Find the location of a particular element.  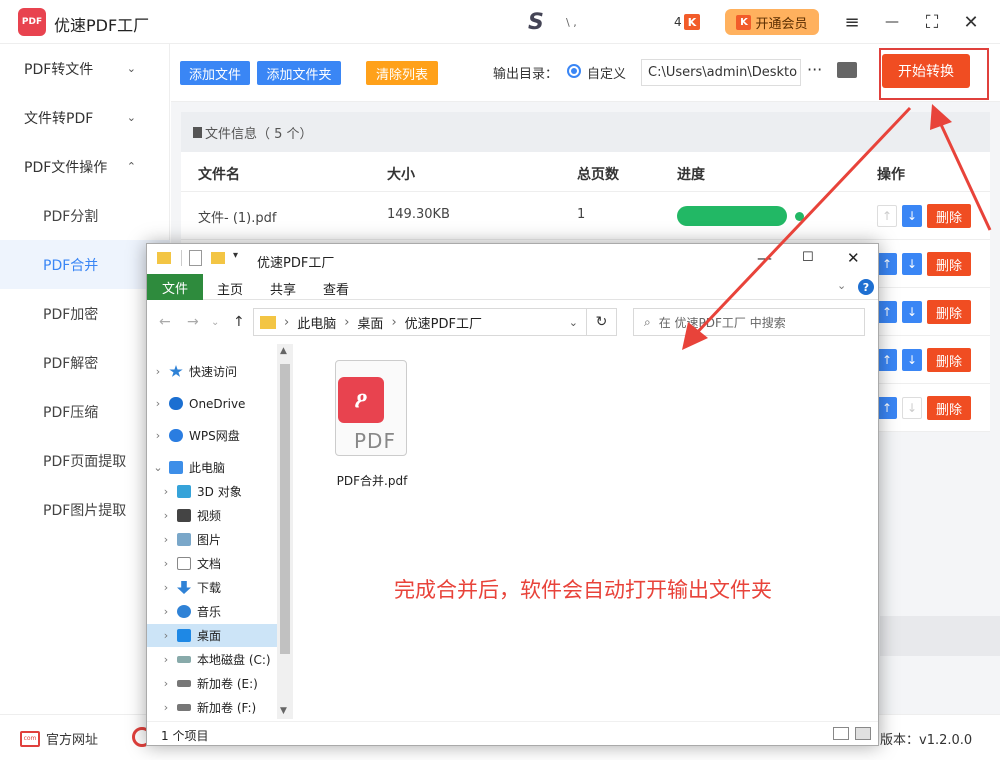

sidebar-item-pdf-to-file: PDF转文件 ⌄ is located at coordinates (85, 68).